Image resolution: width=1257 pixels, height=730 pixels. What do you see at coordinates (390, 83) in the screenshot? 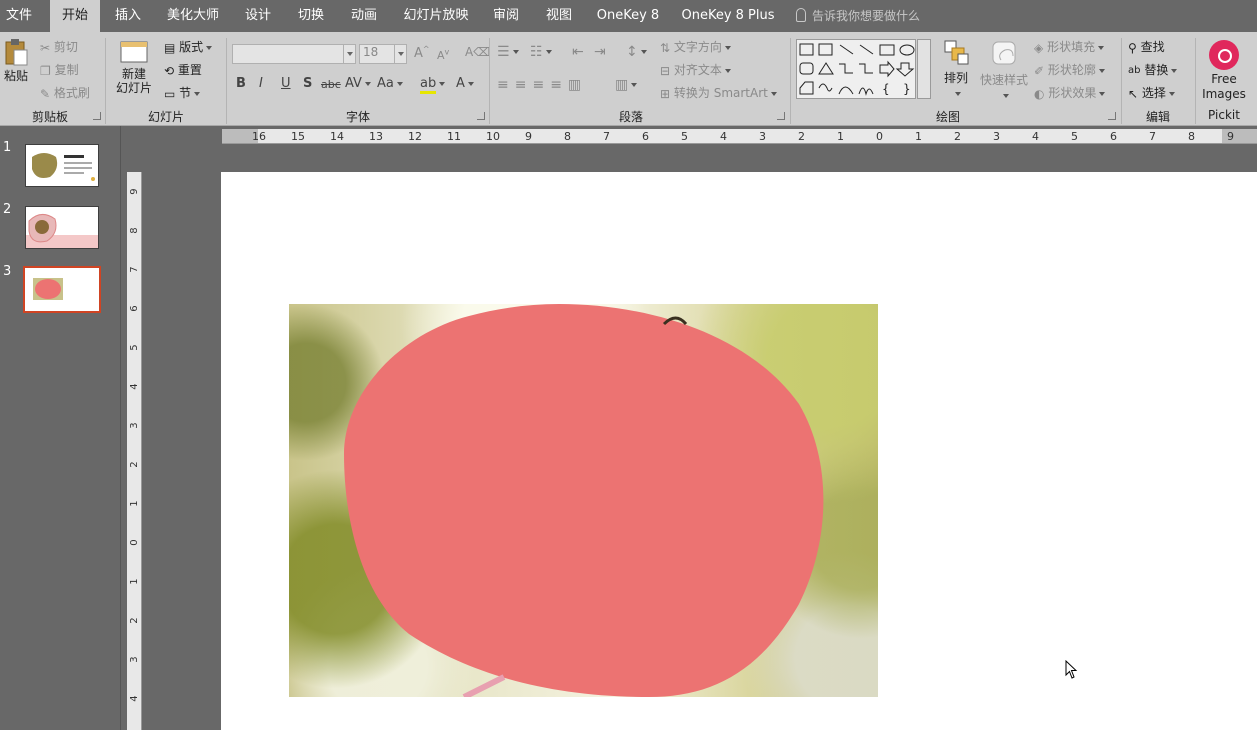
I see `change-case-button: Aa` at bounding box center [390, 83].